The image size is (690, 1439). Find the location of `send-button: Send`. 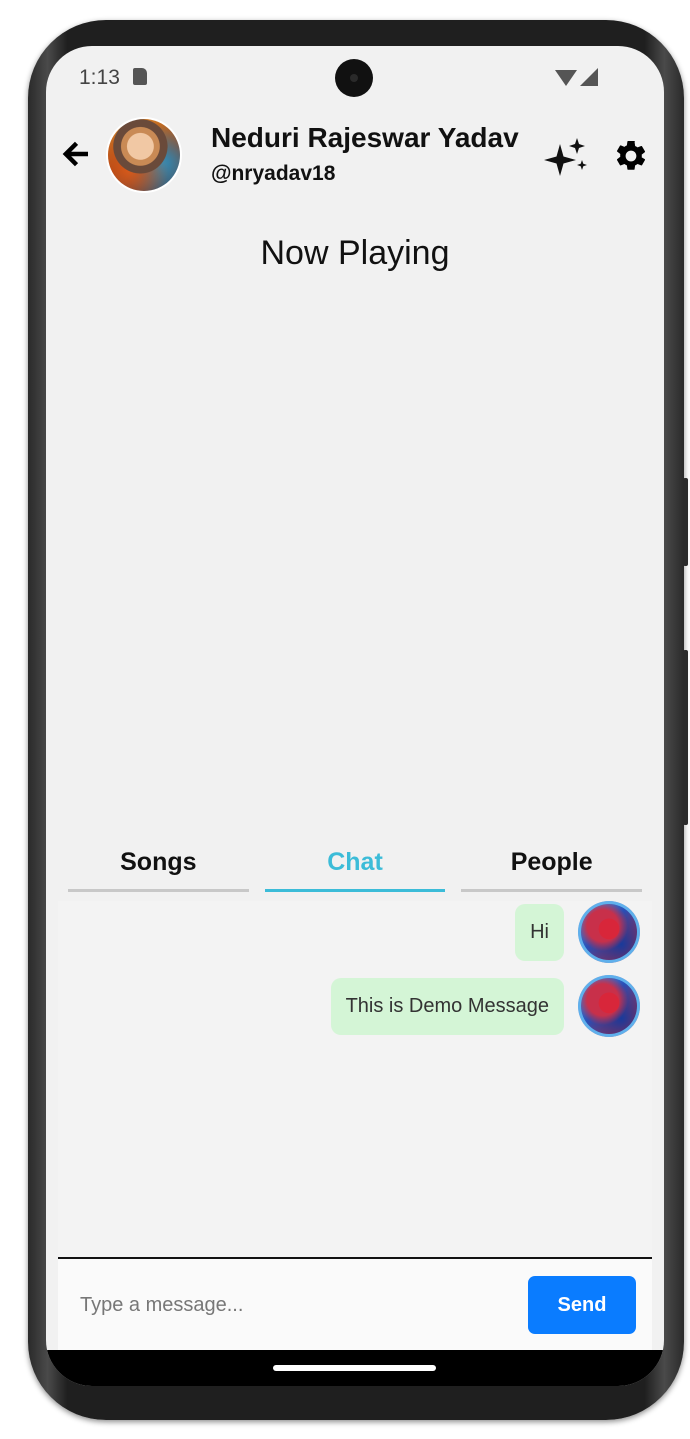

send-button: Send is located at coordinates (582, 1305).